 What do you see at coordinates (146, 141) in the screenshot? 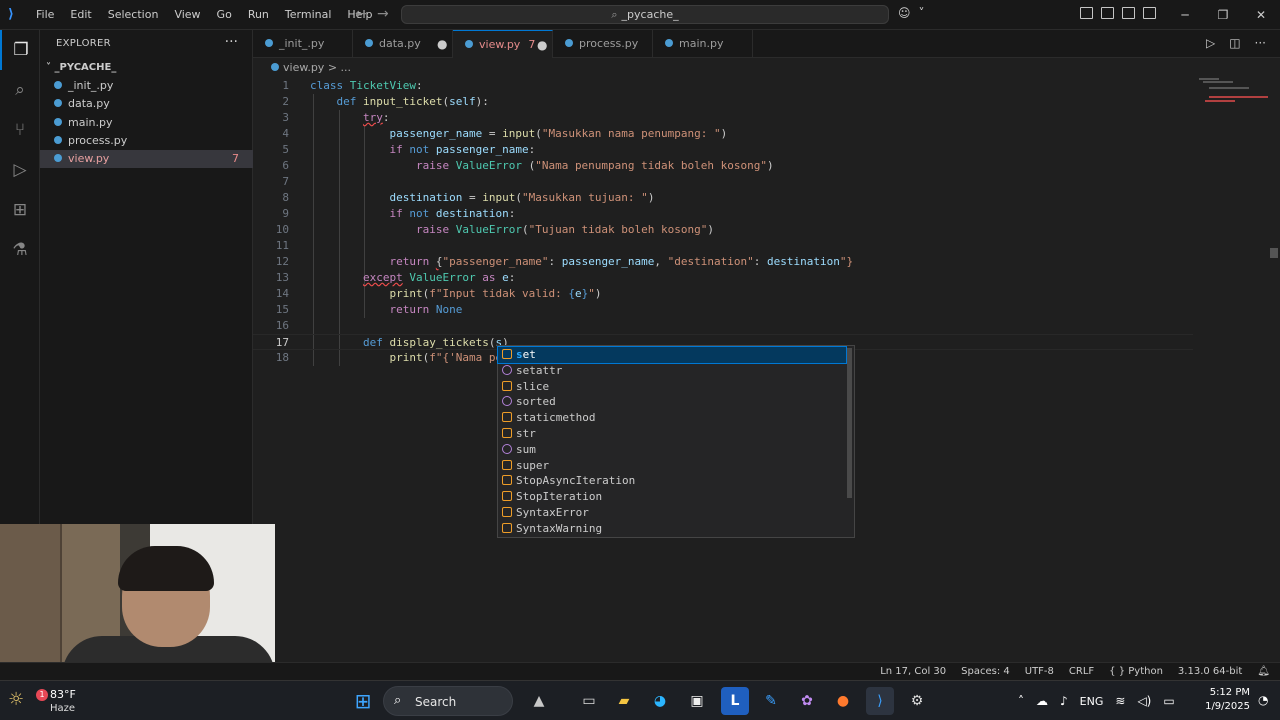
I see `file-item-process: process.py` at bounding box center [146, 141].